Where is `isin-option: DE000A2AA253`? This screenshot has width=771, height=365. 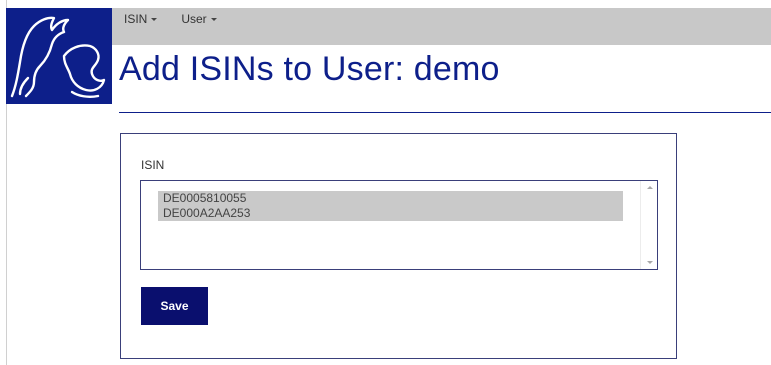
isin-option: DE000A2AA253 is located at coordinates (390, 213).